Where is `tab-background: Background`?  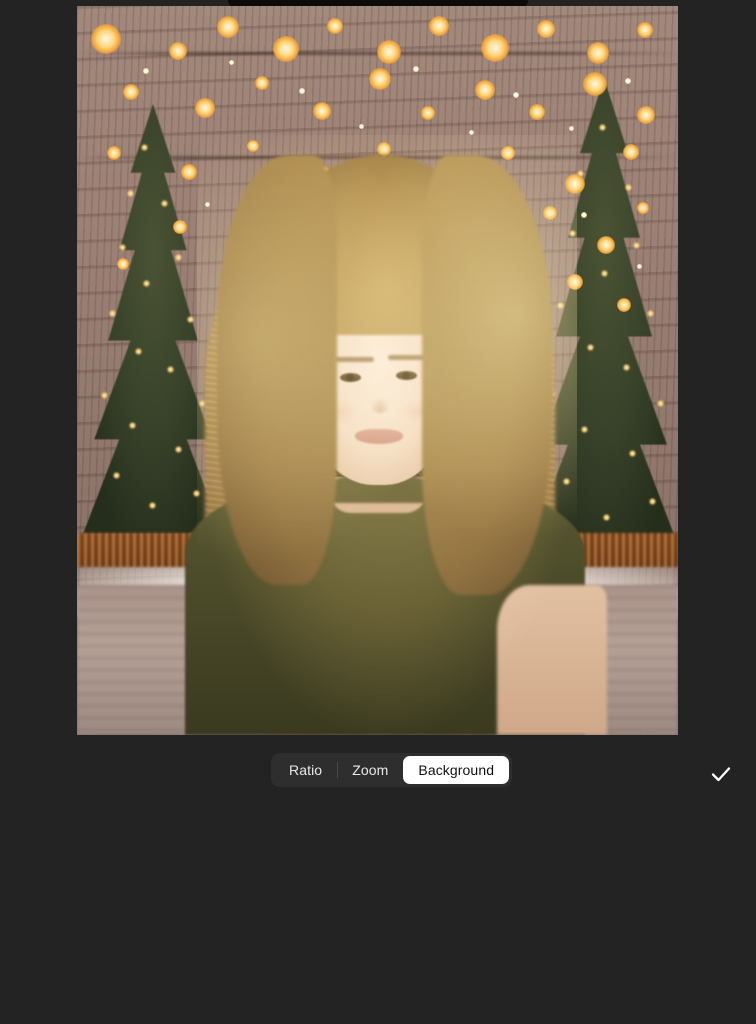
tab-background: Background is located at coordinates (456, 770).